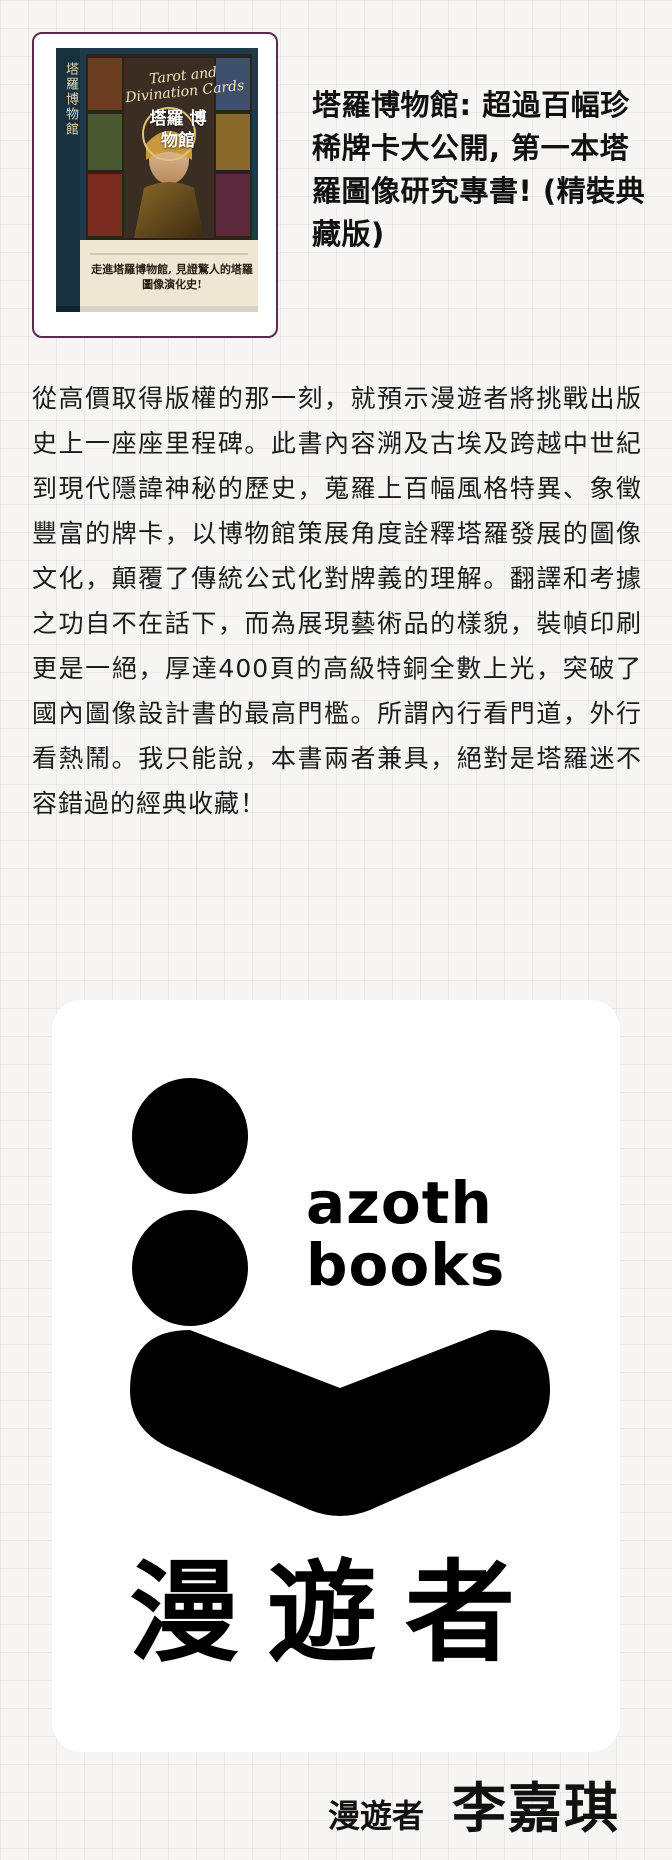 Image resolution: width=672 pixels, height=1860 pixels. I want to click on logo-dot-middle-icon, so click(190, 1268).